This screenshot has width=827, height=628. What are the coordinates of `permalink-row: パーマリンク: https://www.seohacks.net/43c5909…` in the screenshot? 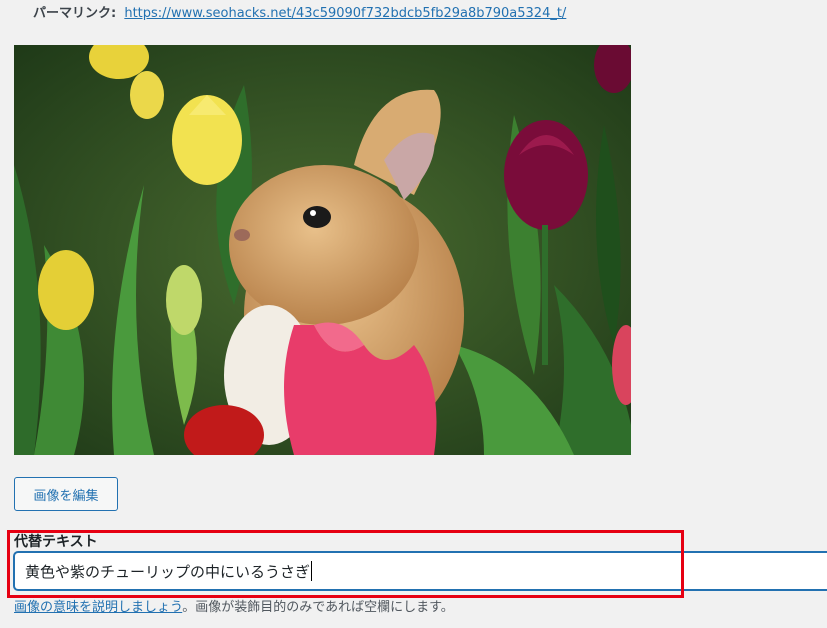 It's located at (299, 14).